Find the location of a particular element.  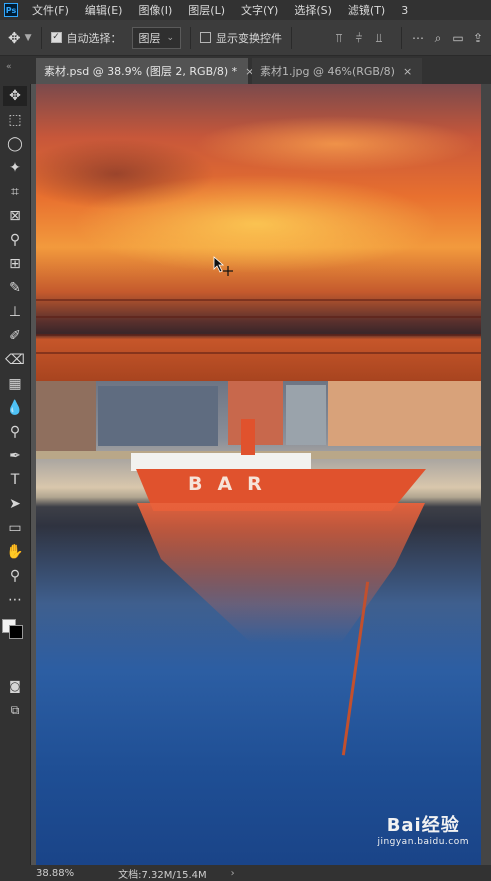

show-transform-controls-label: 显示变换控件 is located at coordinates (249, 38).